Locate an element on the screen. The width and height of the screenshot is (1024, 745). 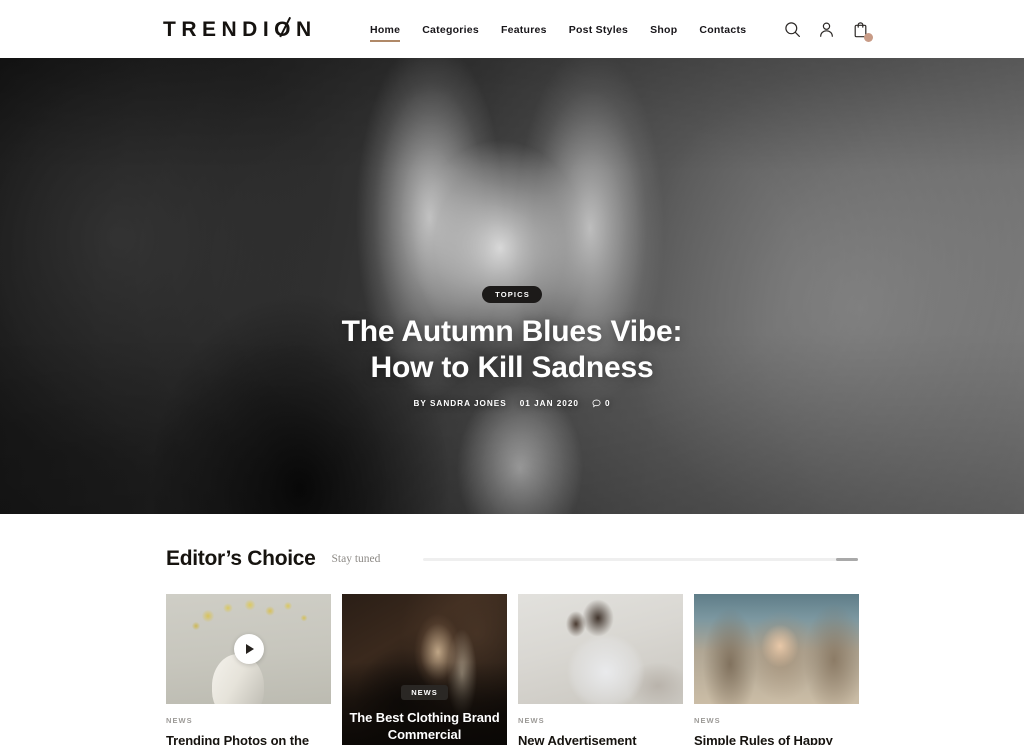
nav-item-shop: Shop is located at coordinates (663, 33).